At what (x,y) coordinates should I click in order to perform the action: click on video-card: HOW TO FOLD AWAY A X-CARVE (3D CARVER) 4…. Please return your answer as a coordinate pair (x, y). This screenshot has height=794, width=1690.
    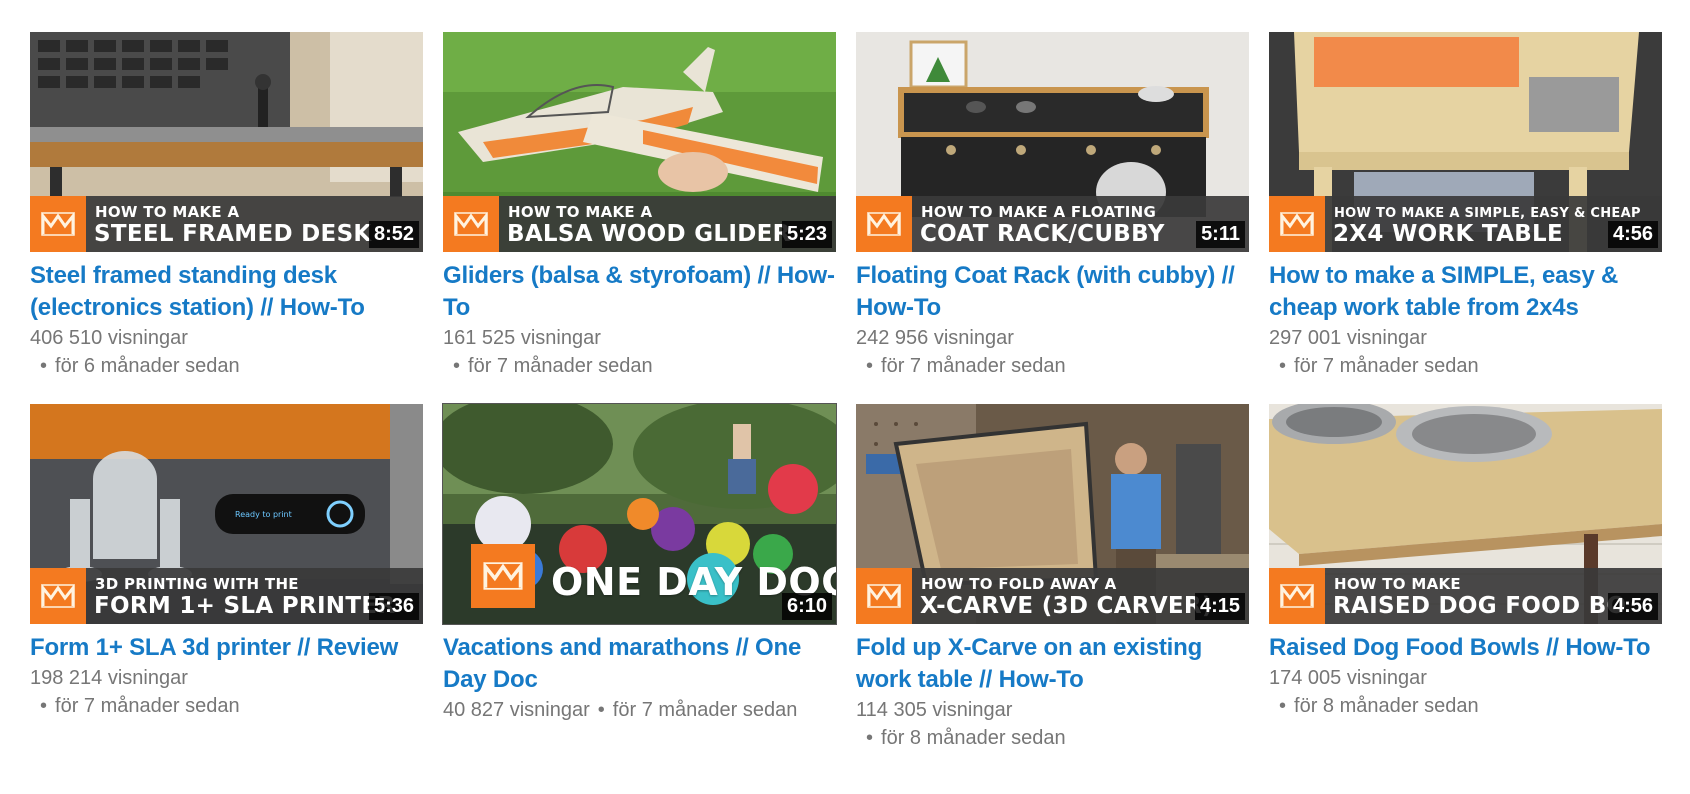
    Looking at the image, I should click on (1052, 578).